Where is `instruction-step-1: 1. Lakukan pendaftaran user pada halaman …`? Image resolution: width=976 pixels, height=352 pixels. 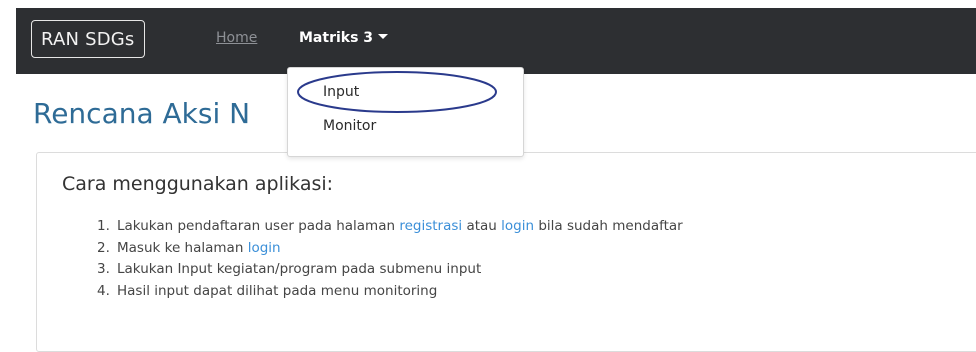
instruction-step-1: 1. Lakukan pendaftaran user pada halaman … is located at coordinates (390, 226).